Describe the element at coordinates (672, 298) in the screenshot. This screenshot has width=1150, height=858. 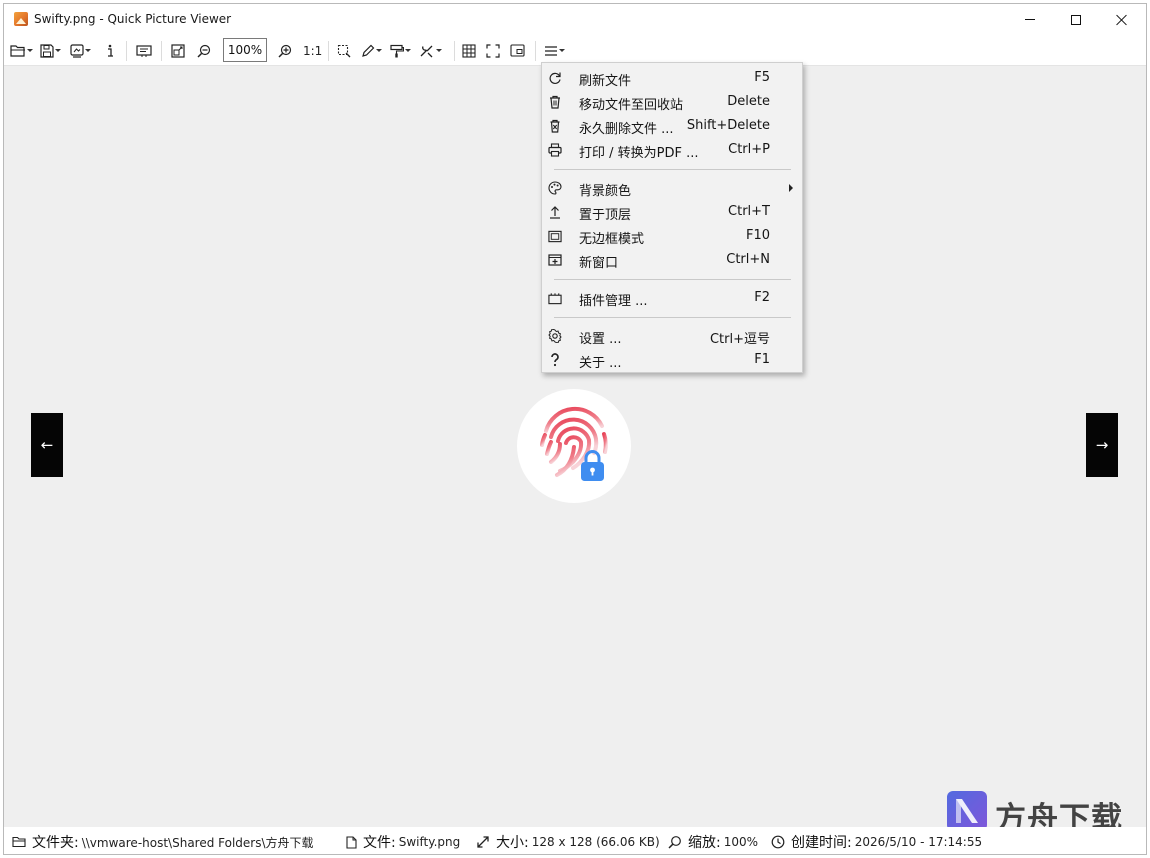
I see `menu-item-plugins: 插件管理 ... F2` at that location.